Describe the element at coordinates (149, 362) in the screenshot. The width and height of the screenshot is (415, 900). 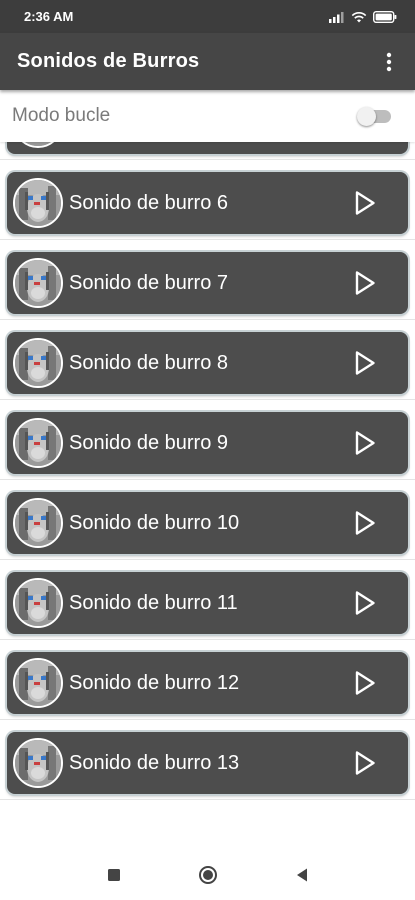
I see `sound-label: Sonido de burro 8` at that location.